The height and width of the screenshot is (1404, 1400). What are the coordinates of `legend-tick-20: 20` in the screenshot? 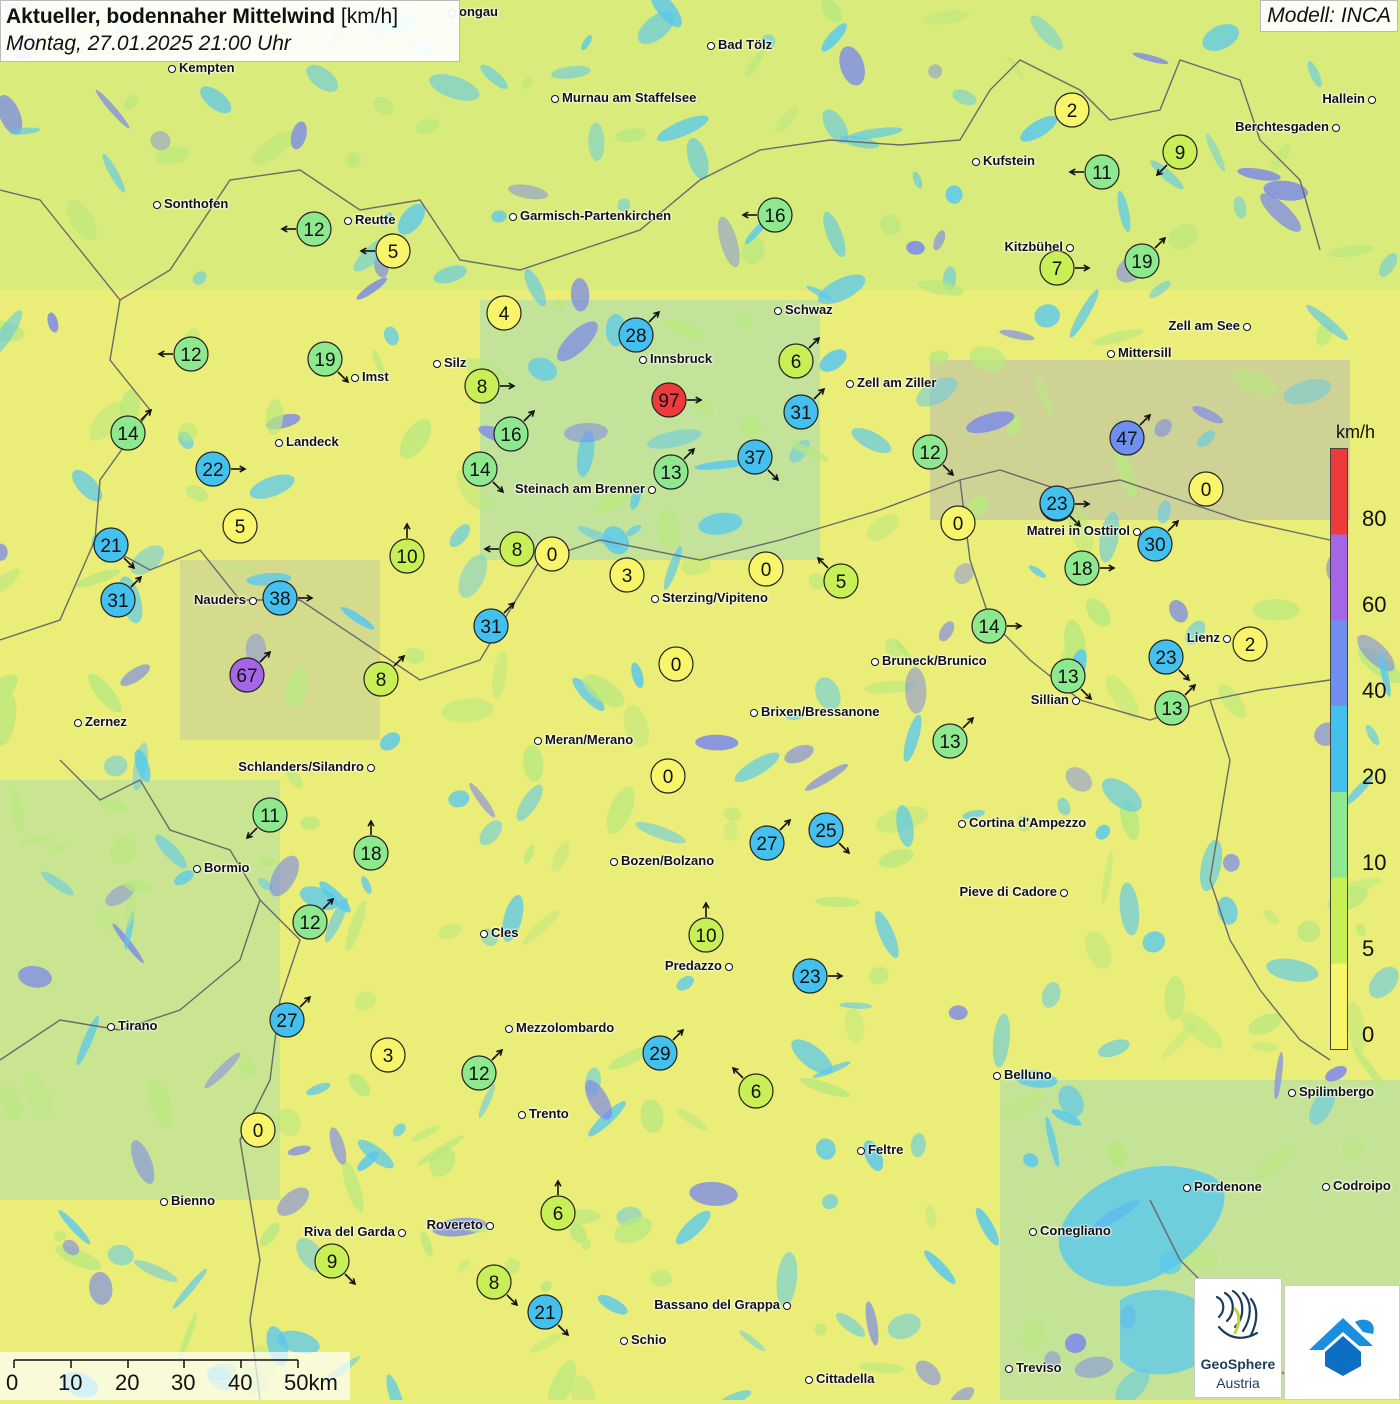 It's located at (1374, 776).